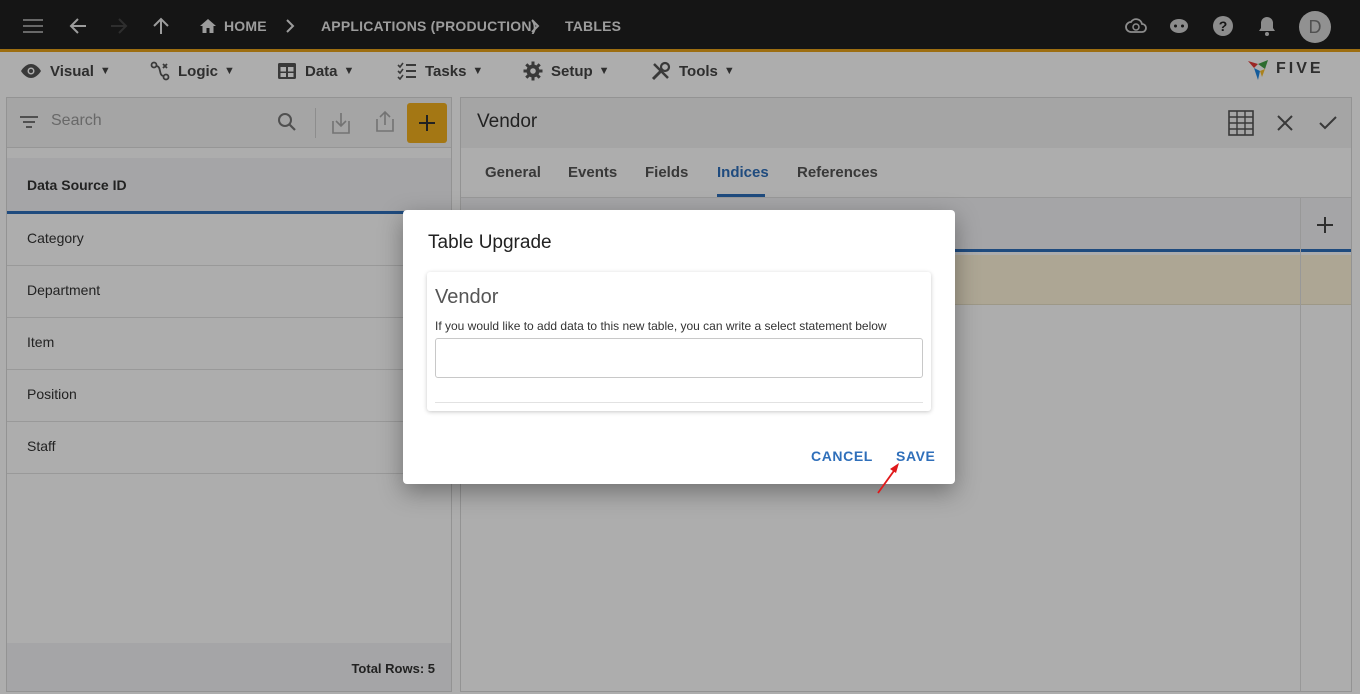 This screenshot has width=1360, height=694. Describe the element at coordinates (490, 242) in the screenshot. I see `dialog-title: Table Upgrade` at that location.